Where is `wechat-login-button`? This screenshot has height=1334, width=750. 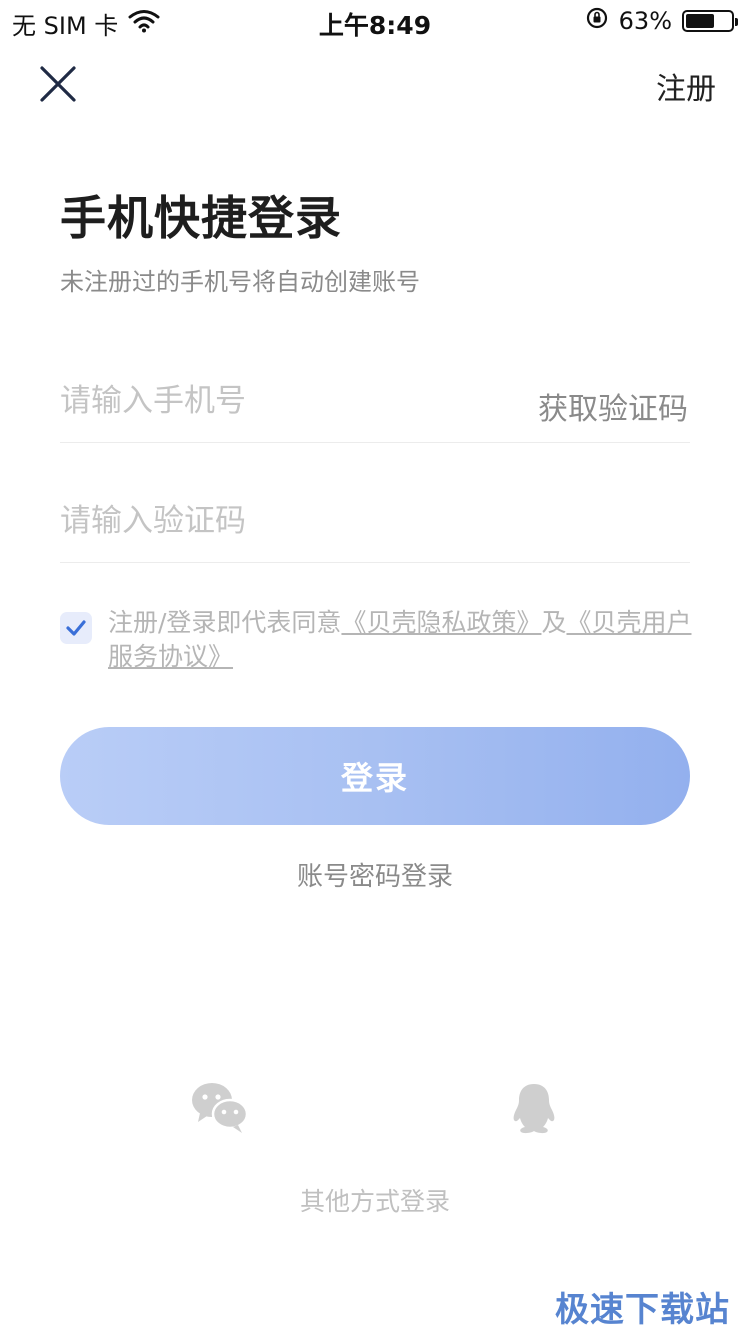
wechat-login-button is located at coordinates (220, 1108).